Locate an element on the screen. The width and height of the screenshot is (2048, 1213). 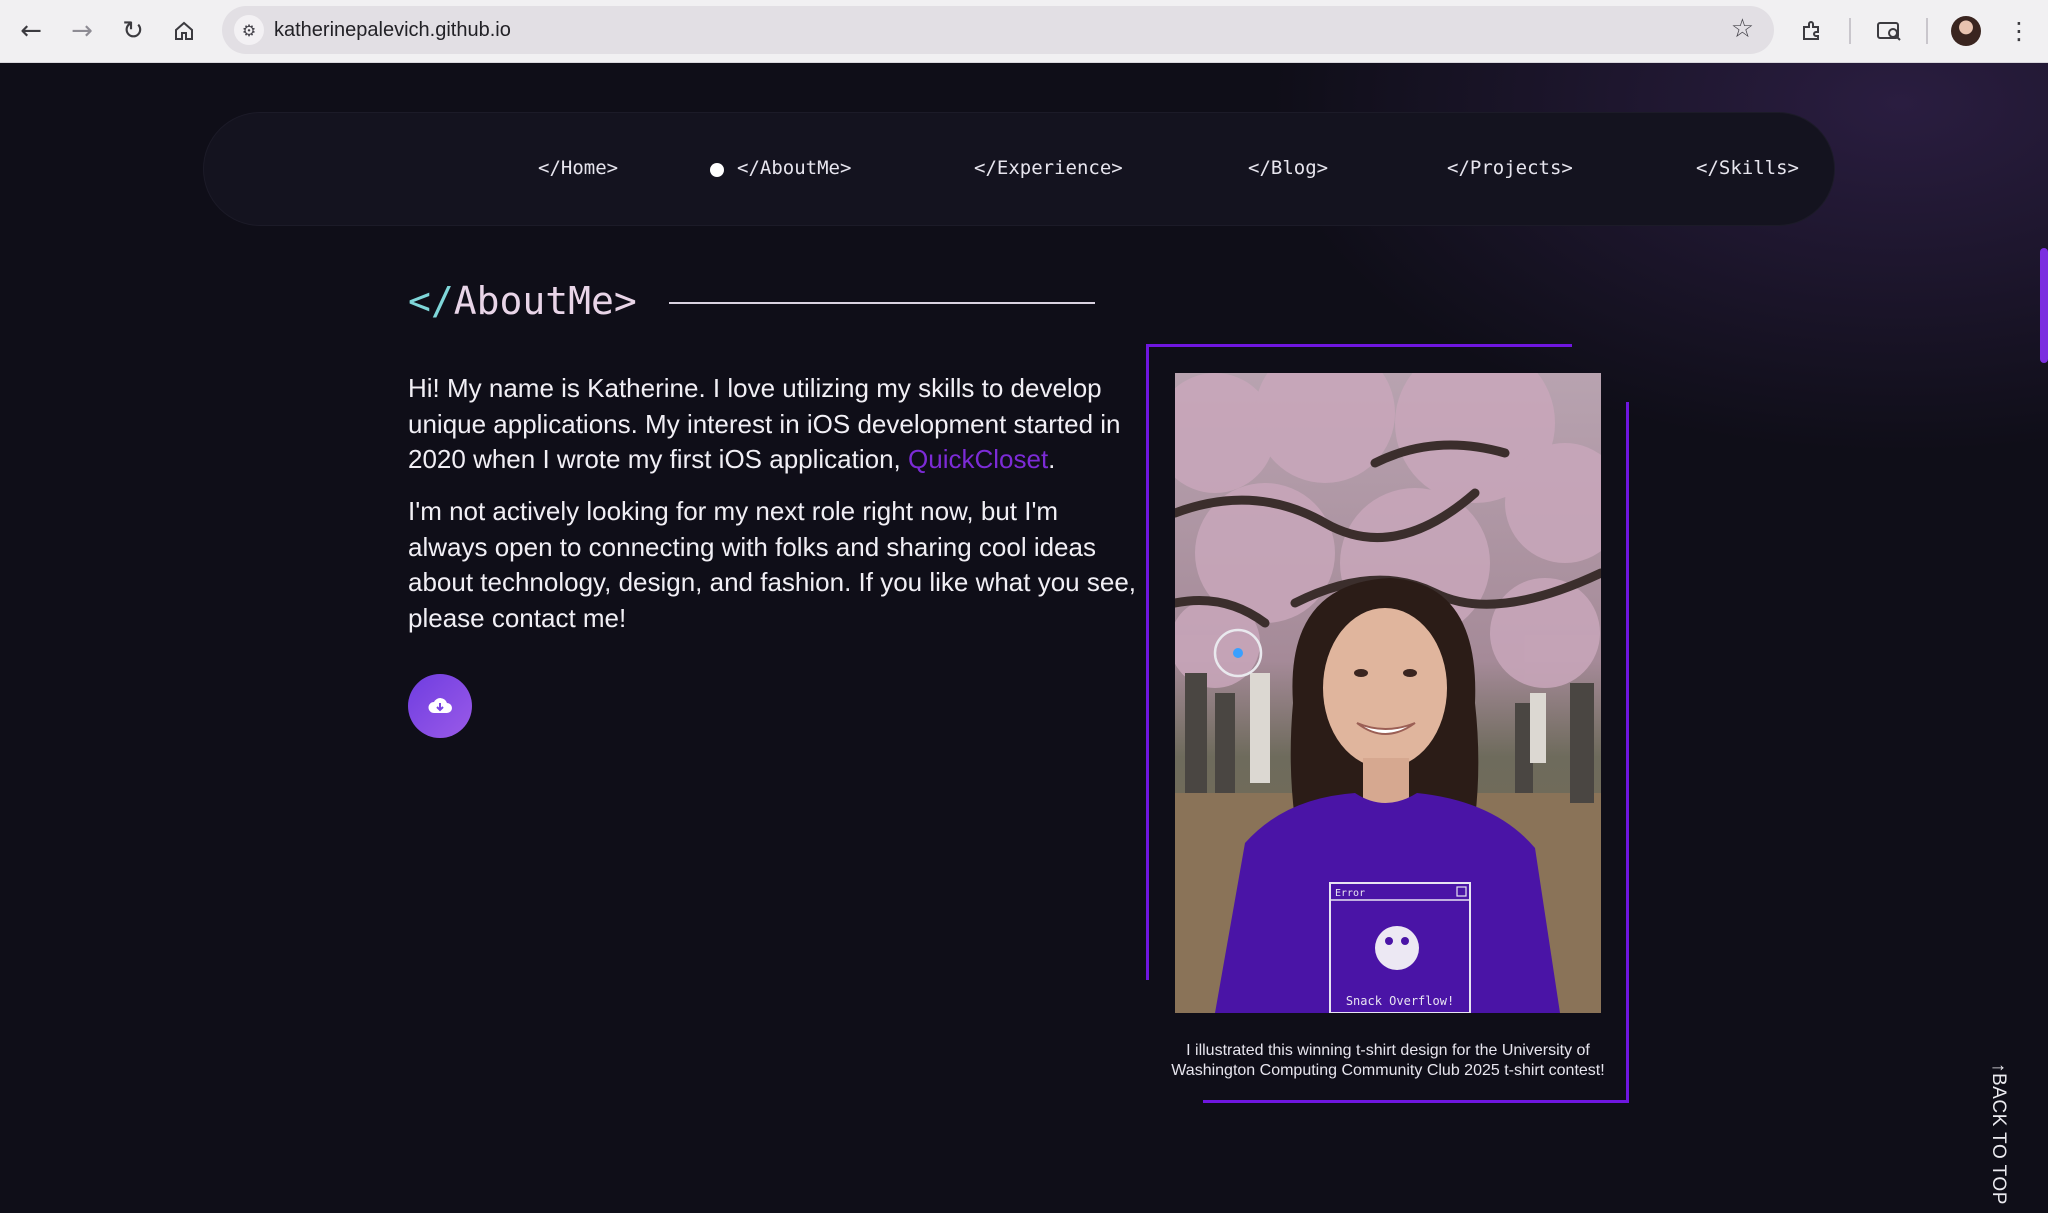
photo-frame-bottom is located at coordinates (1416, 1101).